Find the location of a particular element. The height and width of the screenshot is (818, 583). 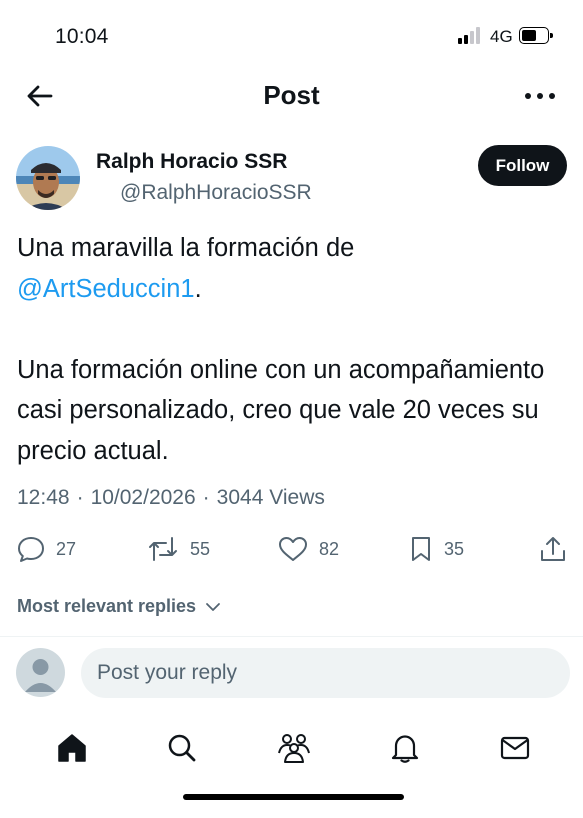

tab-notifications is located at coordinates (405, 748).